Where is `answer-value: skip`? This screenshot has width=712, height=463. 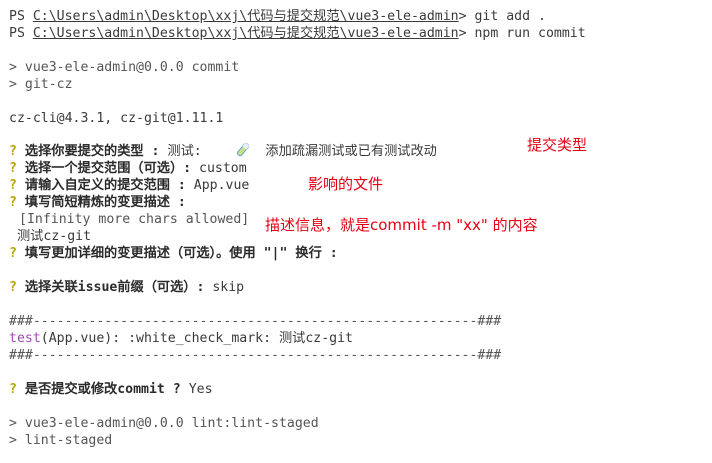
answer-value: skip is located at coordinates (224, 287).